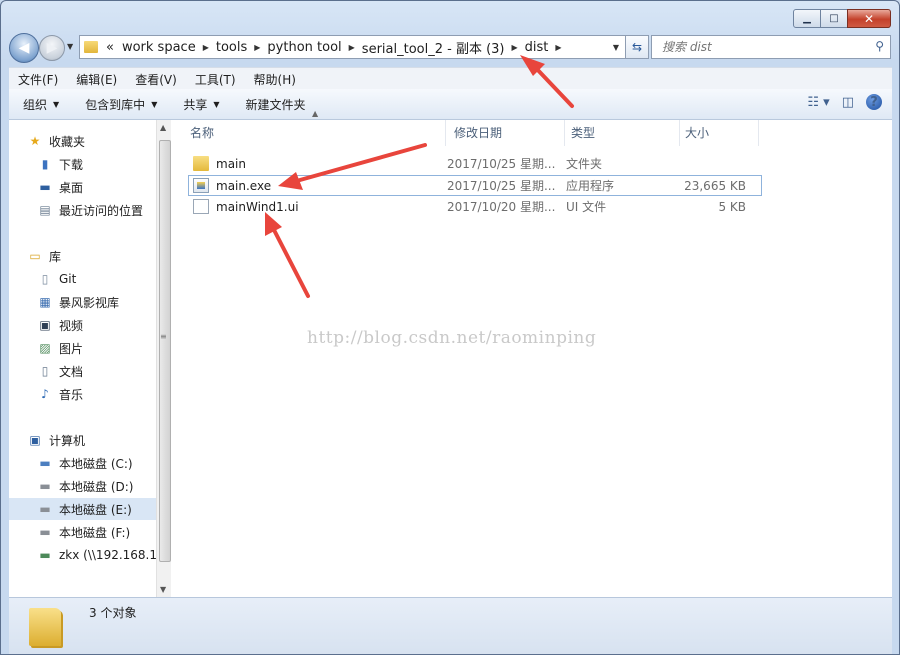 The image size is (900, 655). What do you see at coordinates (200, 104) in the screenshot?
I see `share-button: 共享 ▼` at bounding box center [200, 104].